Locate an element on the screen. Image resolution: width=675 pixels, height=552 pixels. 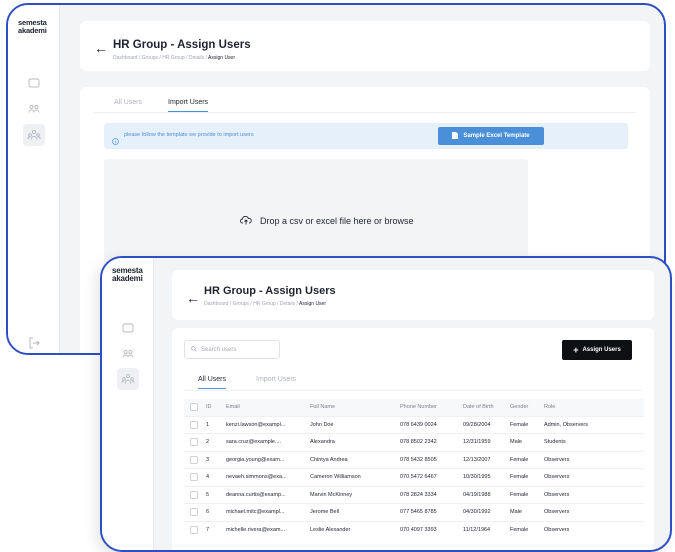
cell-phone: 078 2824 3334 is located at coordinates (431, 494).